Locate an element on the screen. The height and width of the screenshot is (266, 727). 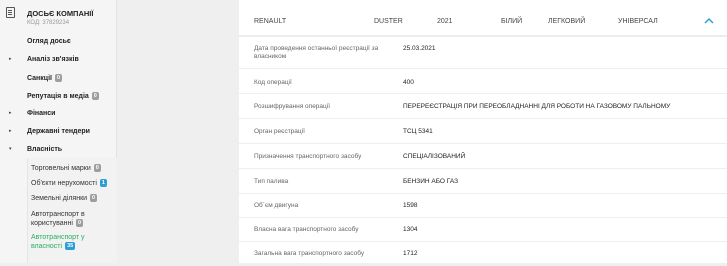
detail-value: 1712 is located at coordinates (410, 253).